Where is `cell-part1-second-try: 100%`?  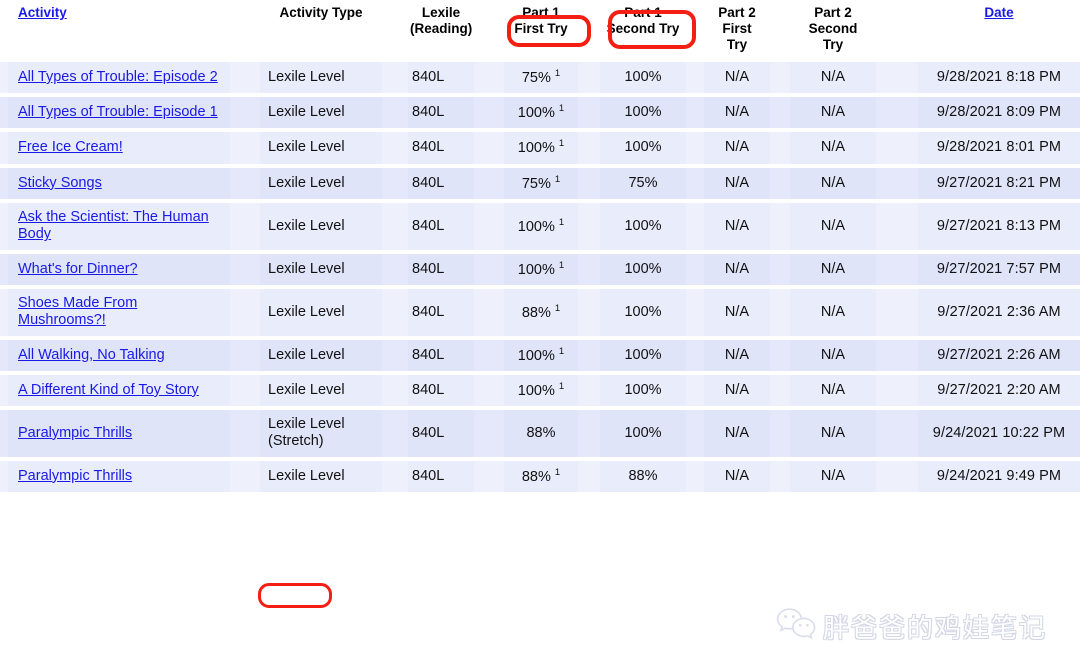 cell-part1-second-try: 100% is located at coordinates (643, 355).